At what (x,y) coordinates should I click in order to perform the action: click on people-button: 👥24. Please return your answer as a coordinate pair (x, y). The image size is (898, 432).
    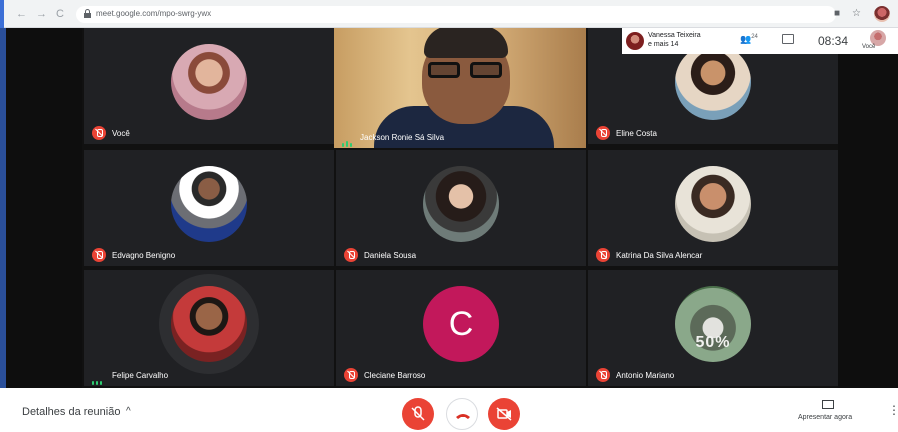
    Looking at the image, I should click on (749, 39).